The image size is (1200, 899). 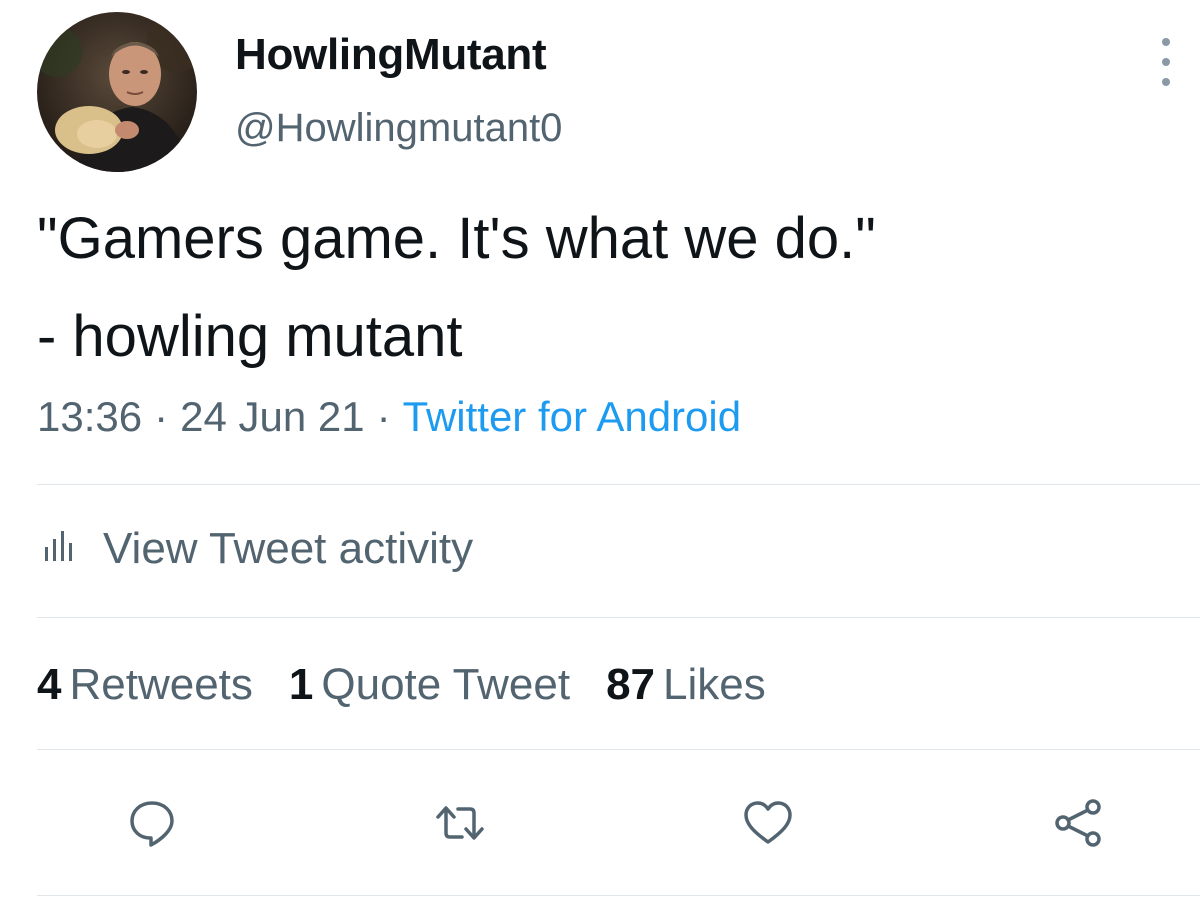 What do you see at coordinates (89, 416) in the screenshot?
I see `tweet-time: 13:36` at bounding box center [89, 416].